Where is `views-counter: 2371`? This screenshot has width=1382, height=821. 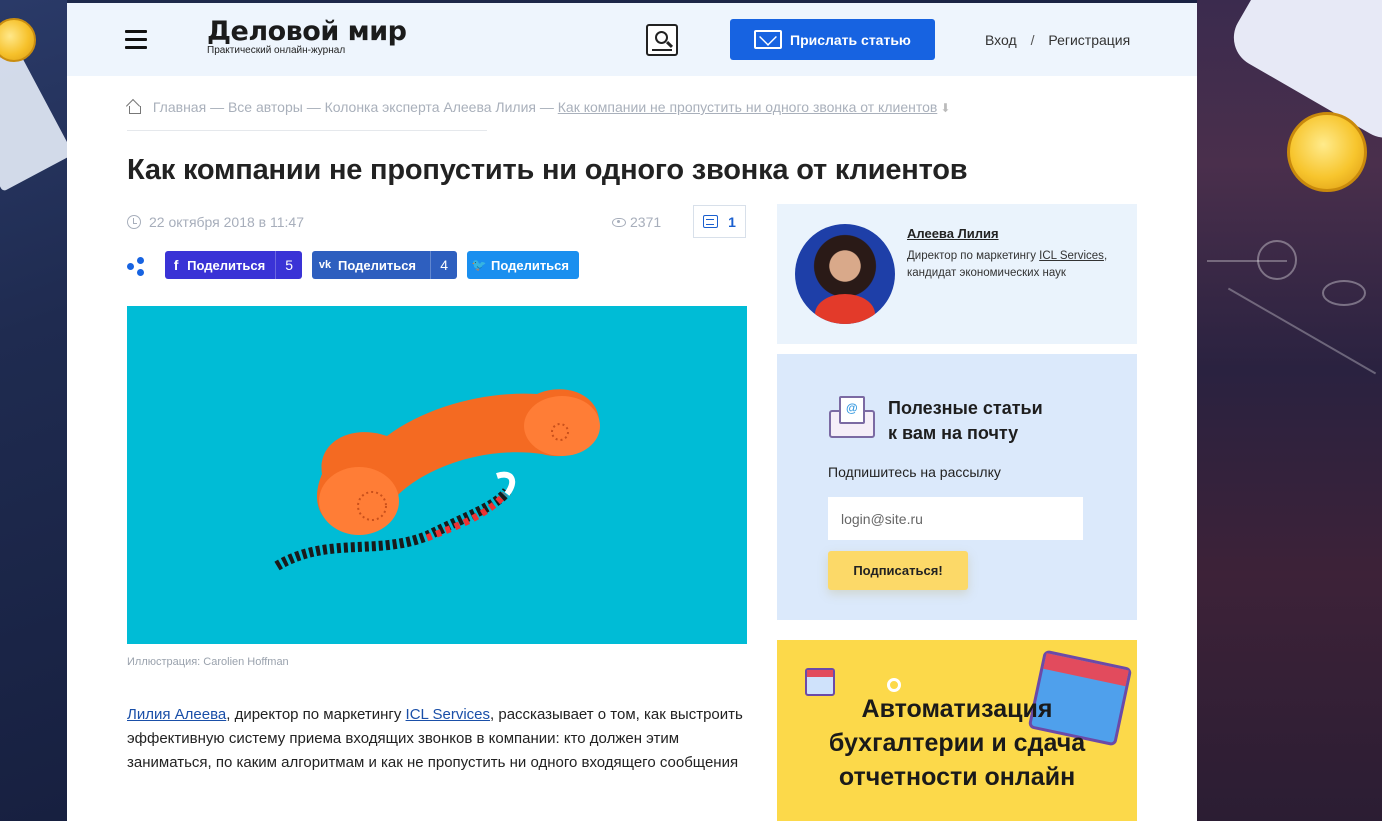 views-counter: 2371 is located at coordinates (636, 222).